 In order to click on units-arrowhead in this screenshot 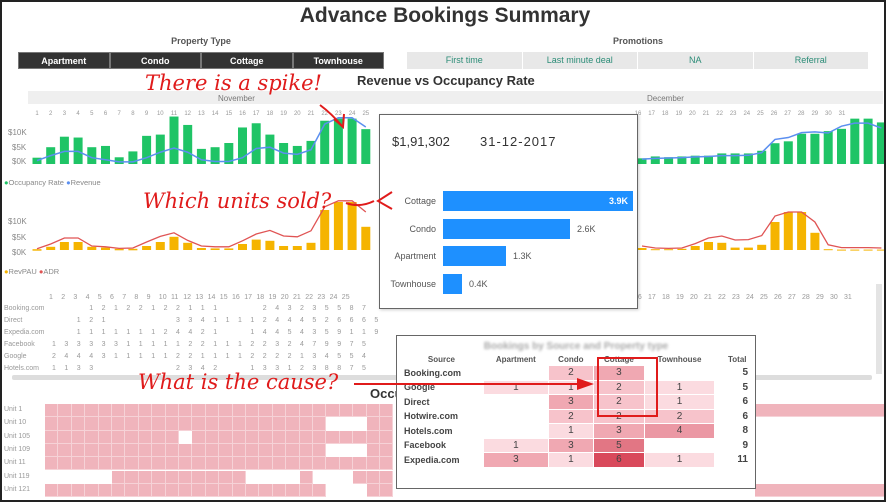, I will do `click(384, 200)`.